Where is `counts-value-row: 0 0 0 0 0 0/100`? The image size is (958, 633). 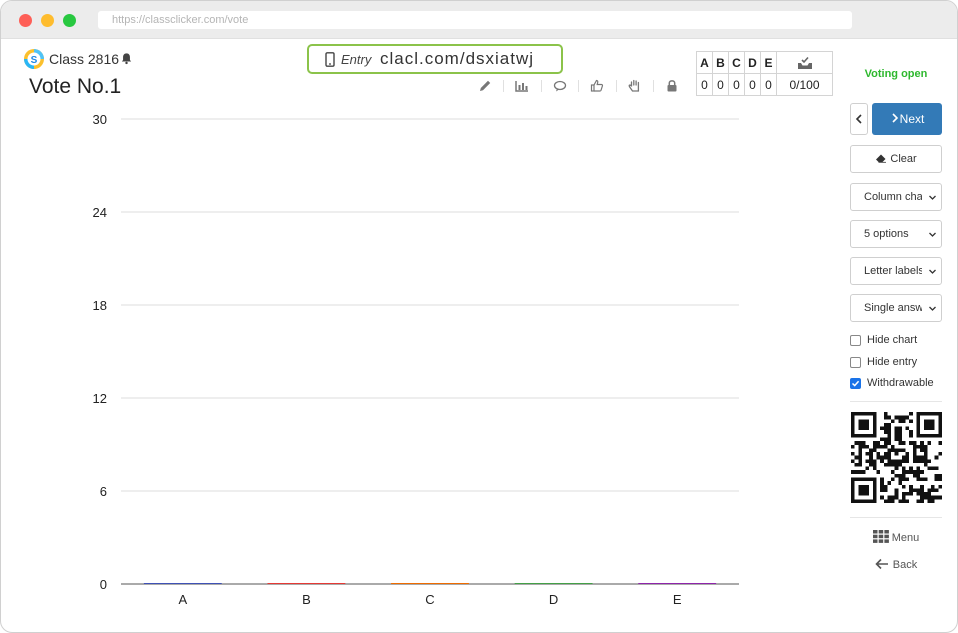 counts-value-row: 0 0 0 0 0 0/100 is located at coordinates (764, 84).